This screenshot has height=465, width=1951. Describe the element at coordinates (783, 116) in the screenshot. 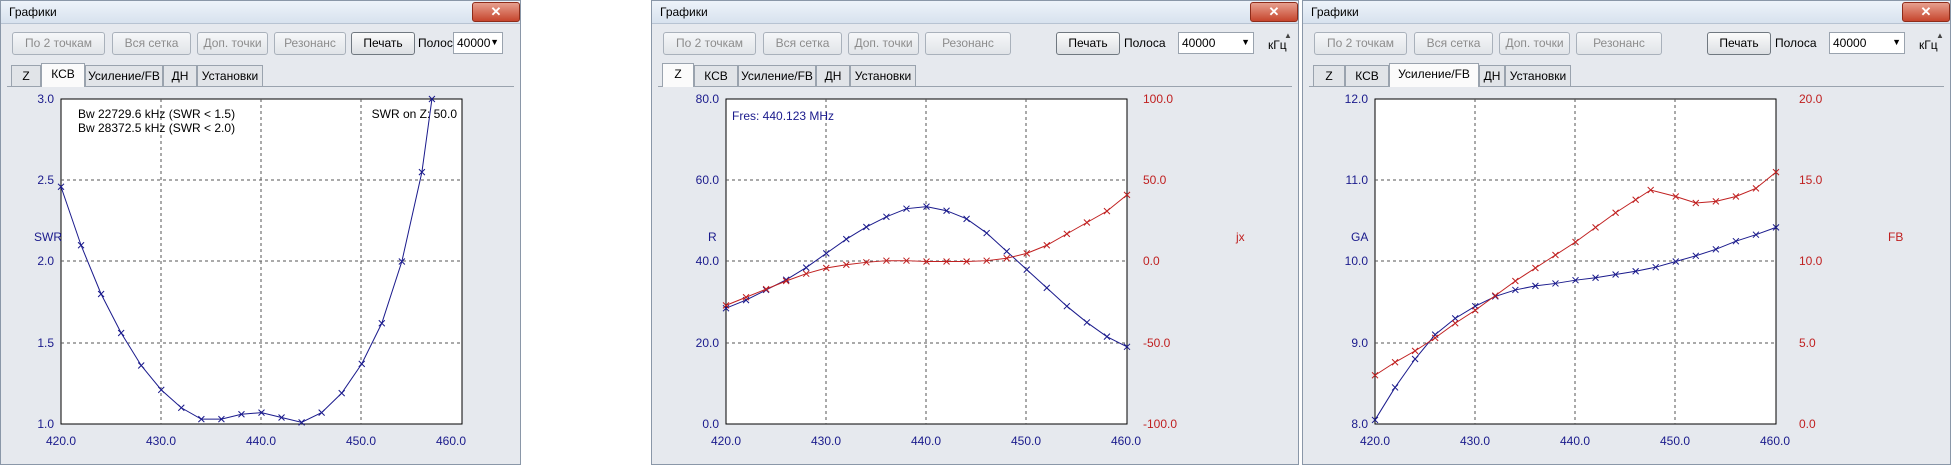

I see `resonance-annotation: Fres: 440.123 MHz` at that location.